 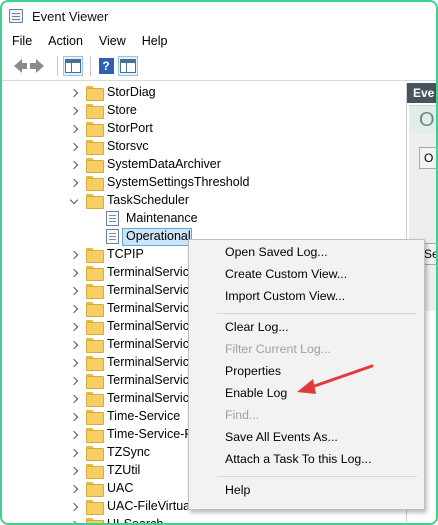 What do you see at coordinates (178, 182) in the screenshot?
I see `tree-item-label: SystemSettingsThreshold` at bounding box center [178, 182].